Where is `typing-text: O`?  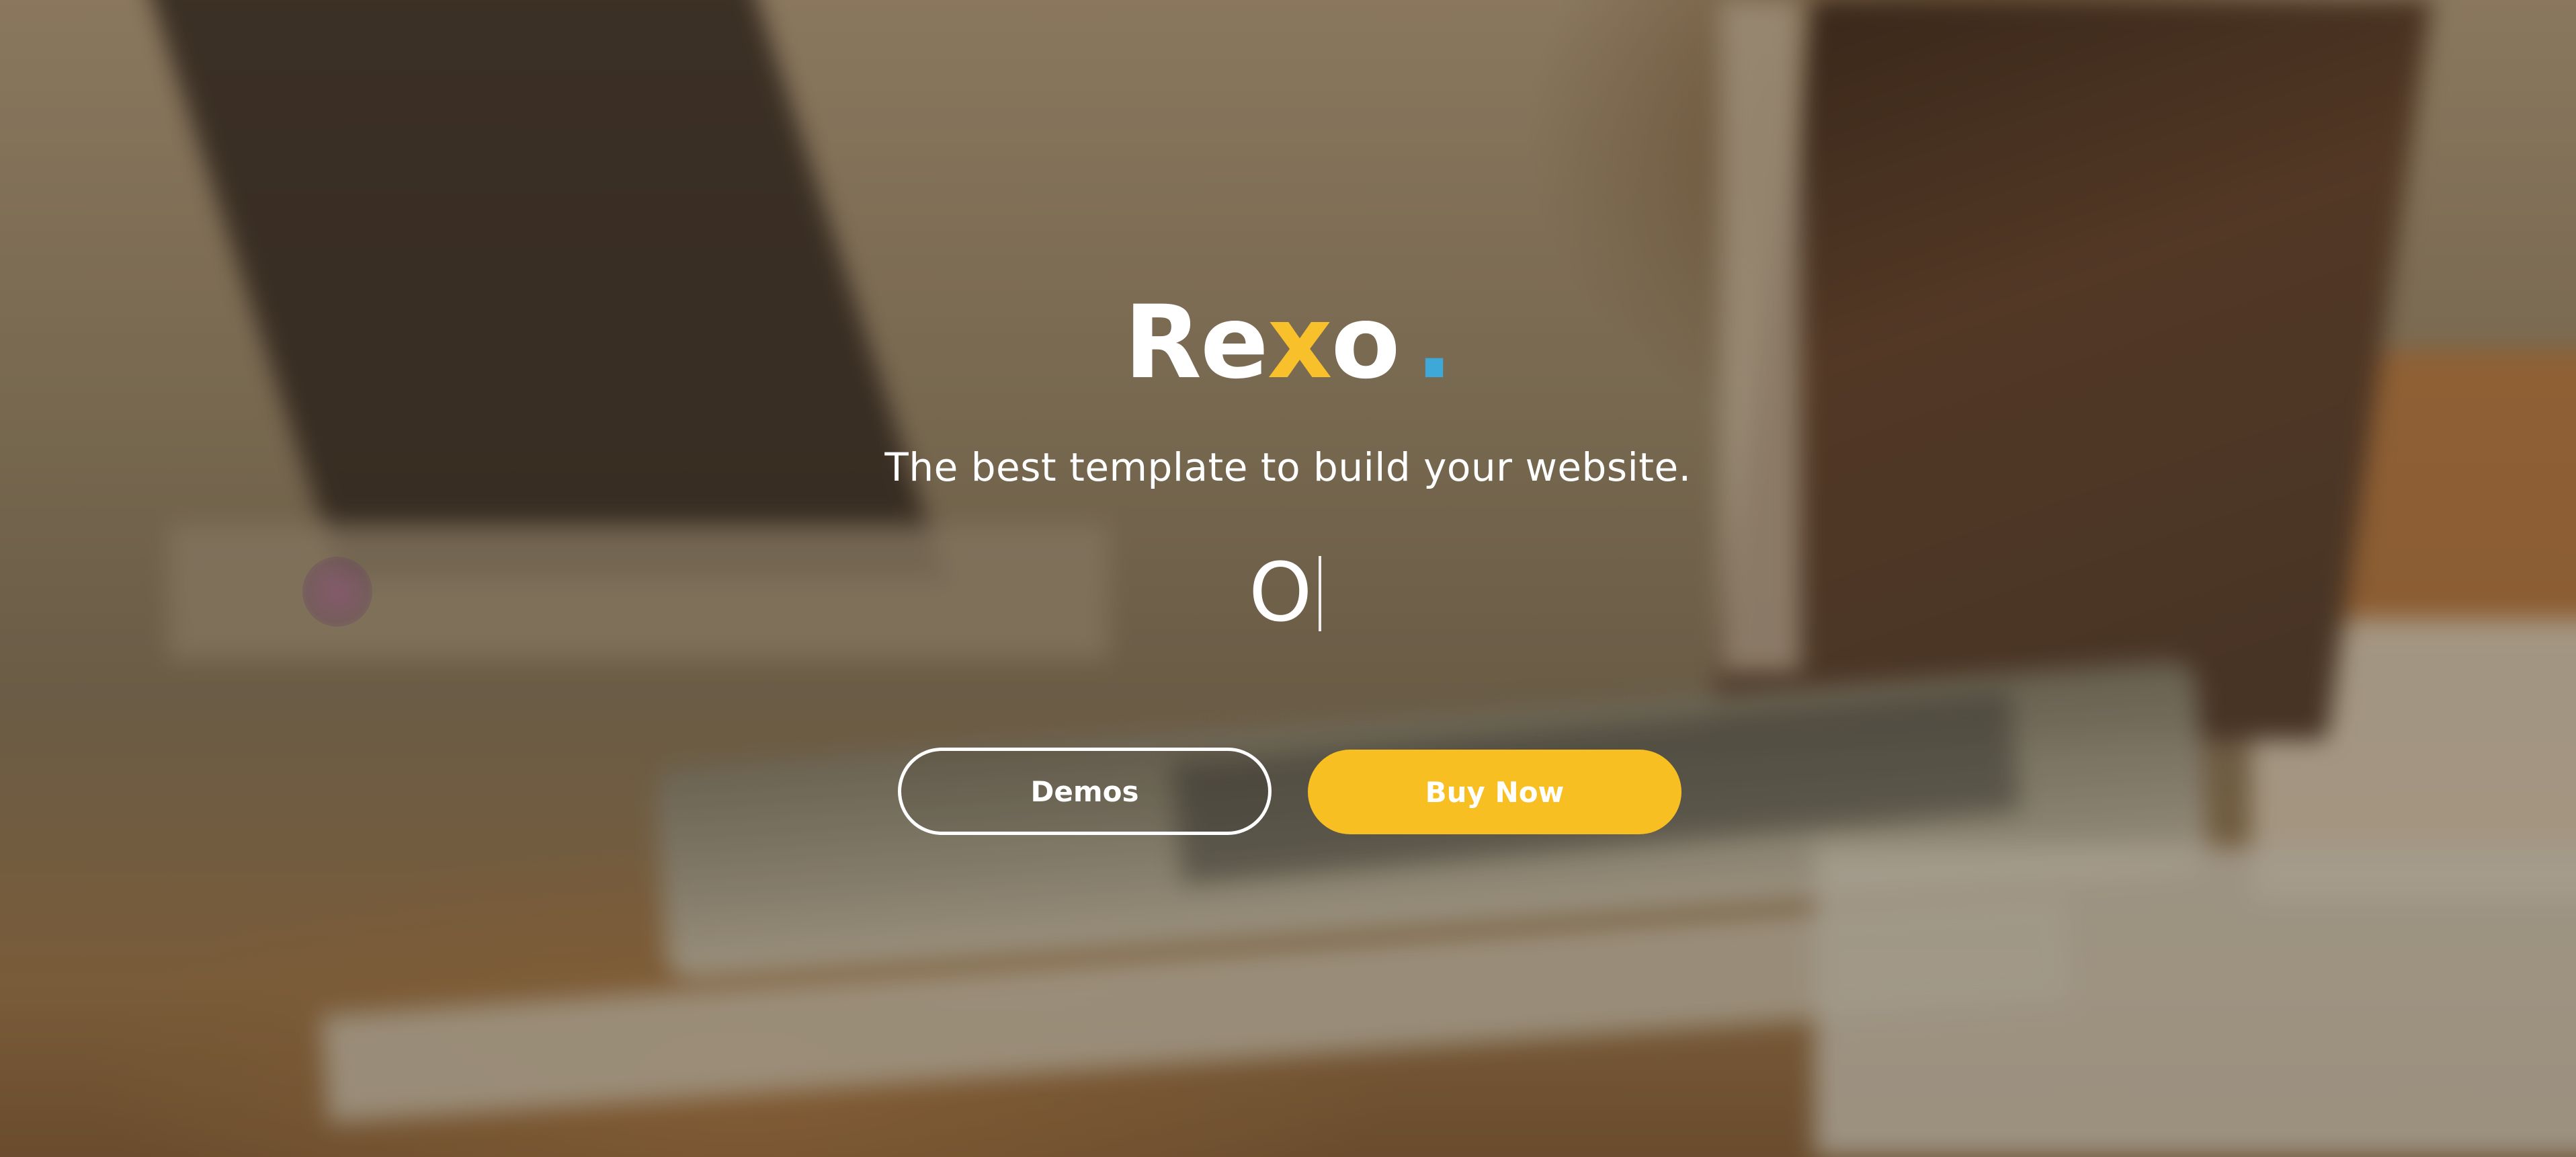
typing-text: O is located at coordinates (1285, 593).